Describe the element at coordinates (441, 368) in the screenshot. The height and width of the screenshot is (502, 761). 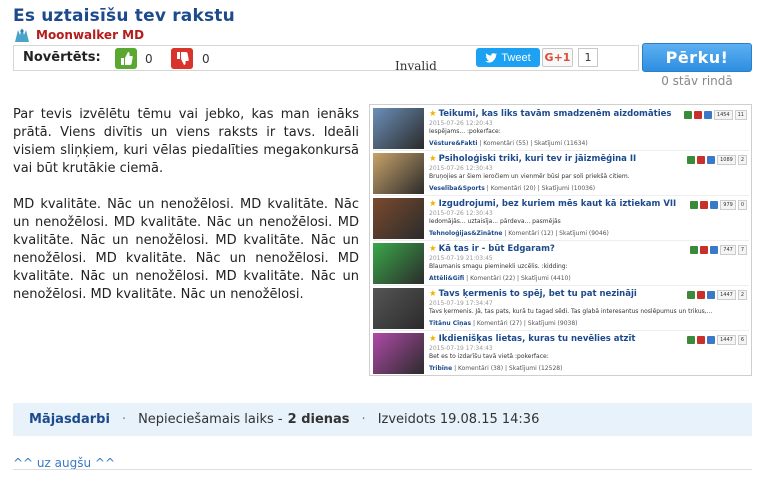
I see `preview-item-category: Tribīne` at that location.